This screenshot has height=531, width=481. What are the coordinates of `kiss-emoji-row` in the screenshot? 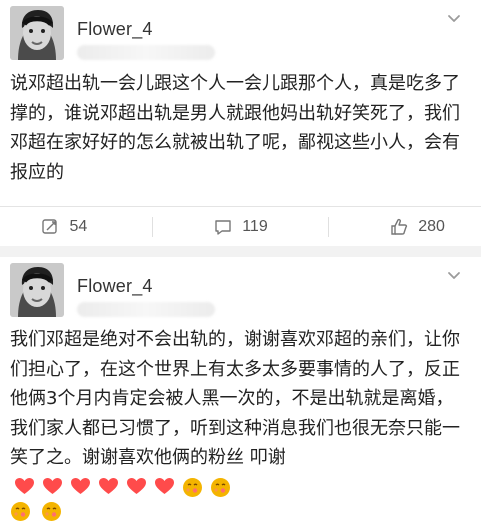 It's located at (36, 511).